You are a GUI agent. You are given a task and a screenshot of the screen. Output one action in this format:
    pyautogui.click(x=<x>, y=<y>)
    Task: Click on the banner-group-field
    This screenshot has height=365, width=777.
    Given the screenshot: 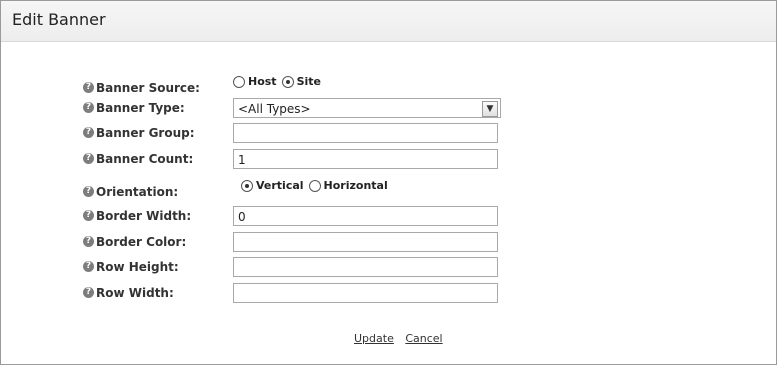 What is the action you would take?
    pyautogui.click(x=365, y=133)
    